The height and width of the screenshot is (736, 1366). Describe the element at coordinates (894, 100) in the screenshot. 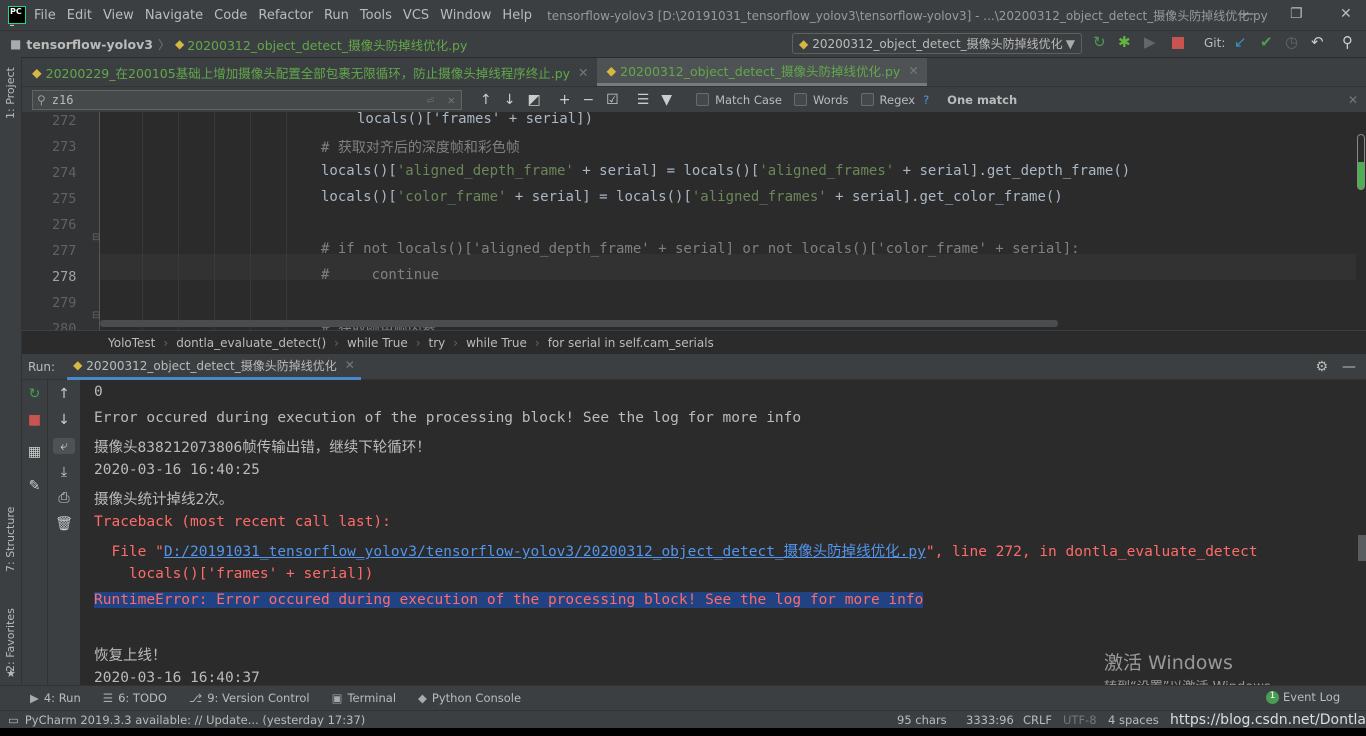

I see `regex-checkbox: Regex?` at that location.